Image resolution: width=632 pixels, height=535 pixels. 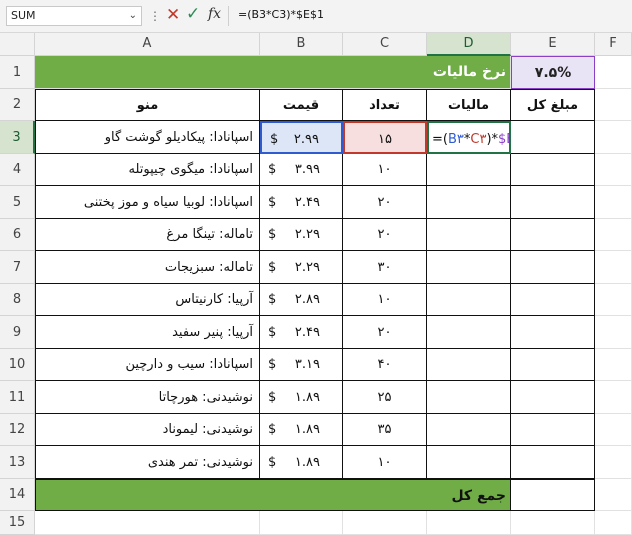 What do you see at coordinates (147, 300) in the screenshot?
I see `item-name-cell: آرپیا: کارنیتاس` at bounding box center [147, 300].